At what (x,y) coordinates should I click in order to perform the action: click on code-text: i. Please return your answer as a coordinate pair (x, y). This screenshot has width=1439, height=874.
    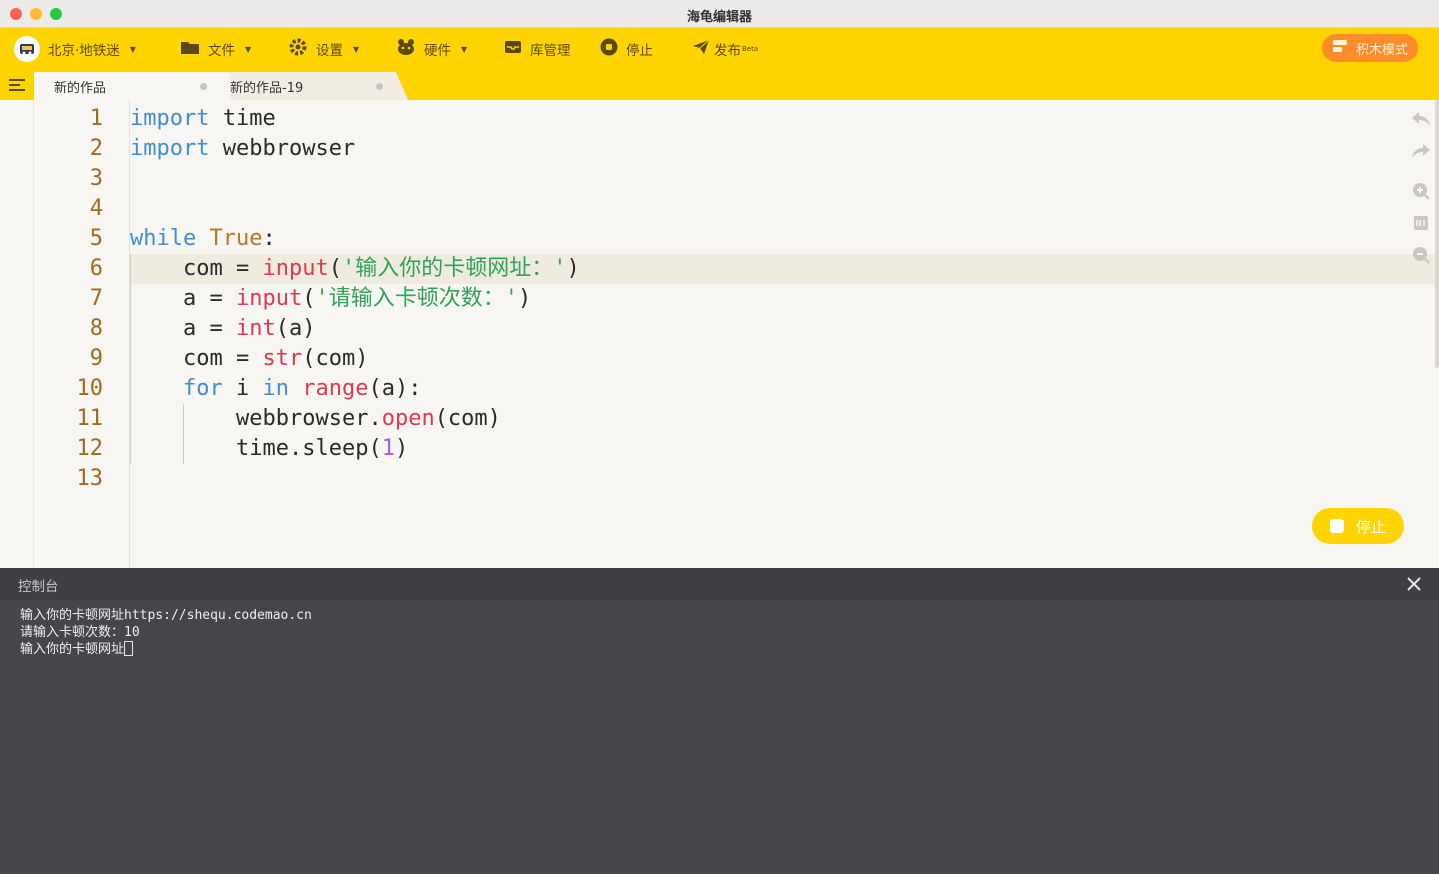
    Looking at the image, I should click on (242, 388).